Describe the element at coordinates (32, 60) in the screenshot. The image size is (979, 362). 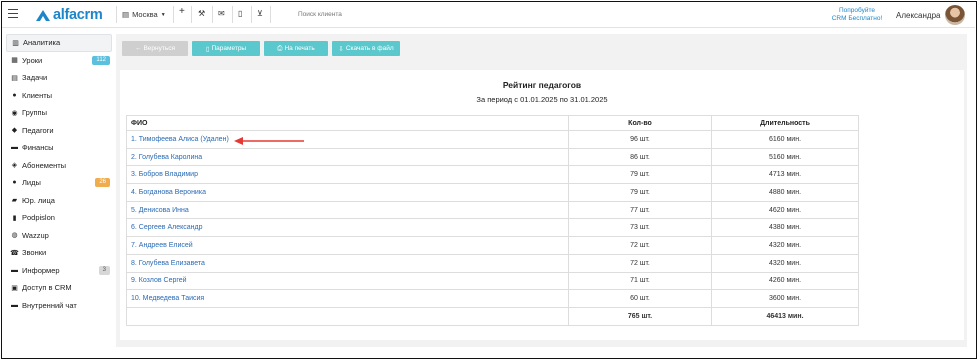
I see `sidebar-item-label: Уроки` at that location.